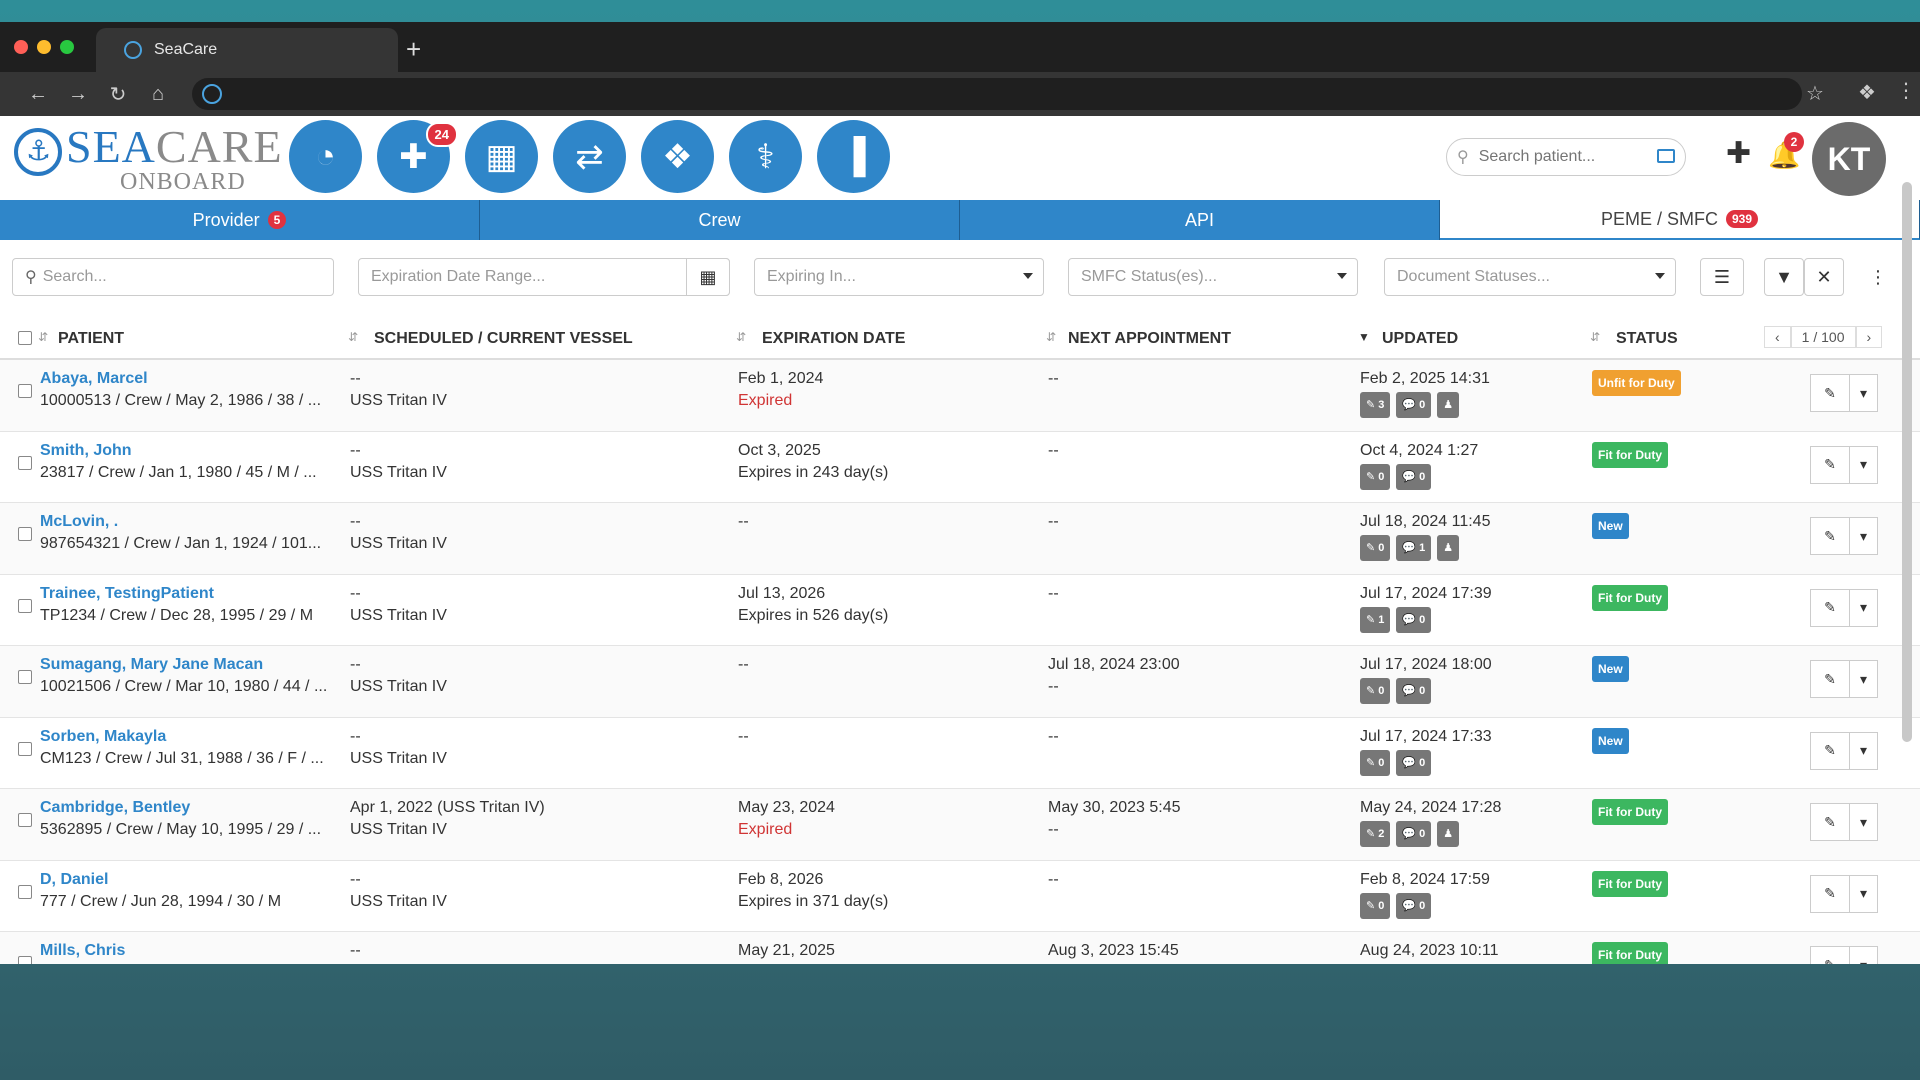 The image size is (1920, 1080). Describe the element at coordinates (1722, 277) in the screenshot. I see `column-settings-sliders-icon: ☰` at that location.